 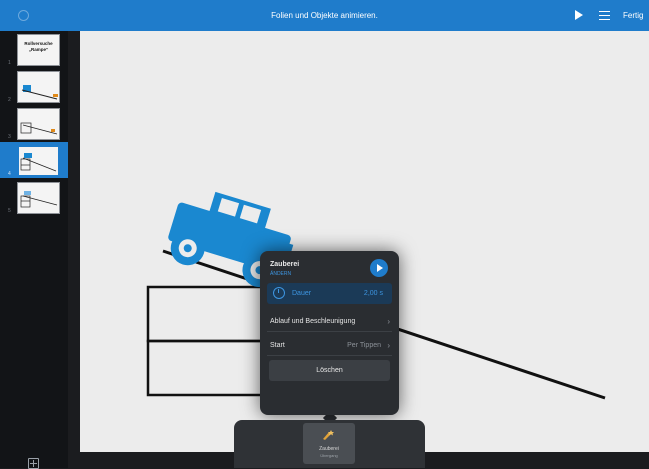 I want to click on delete-button: Löschen, so click(x=329, y=370).